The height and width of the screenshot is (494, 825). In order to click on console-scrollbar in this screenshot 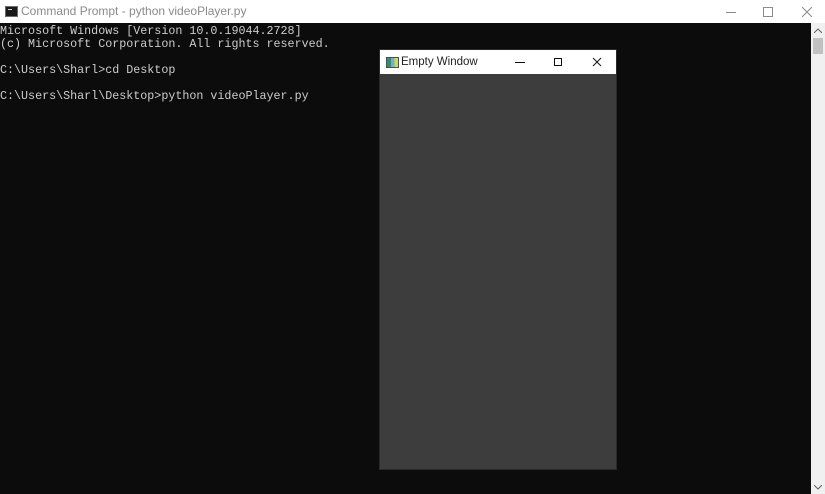, I will do `click(818, 258)`.